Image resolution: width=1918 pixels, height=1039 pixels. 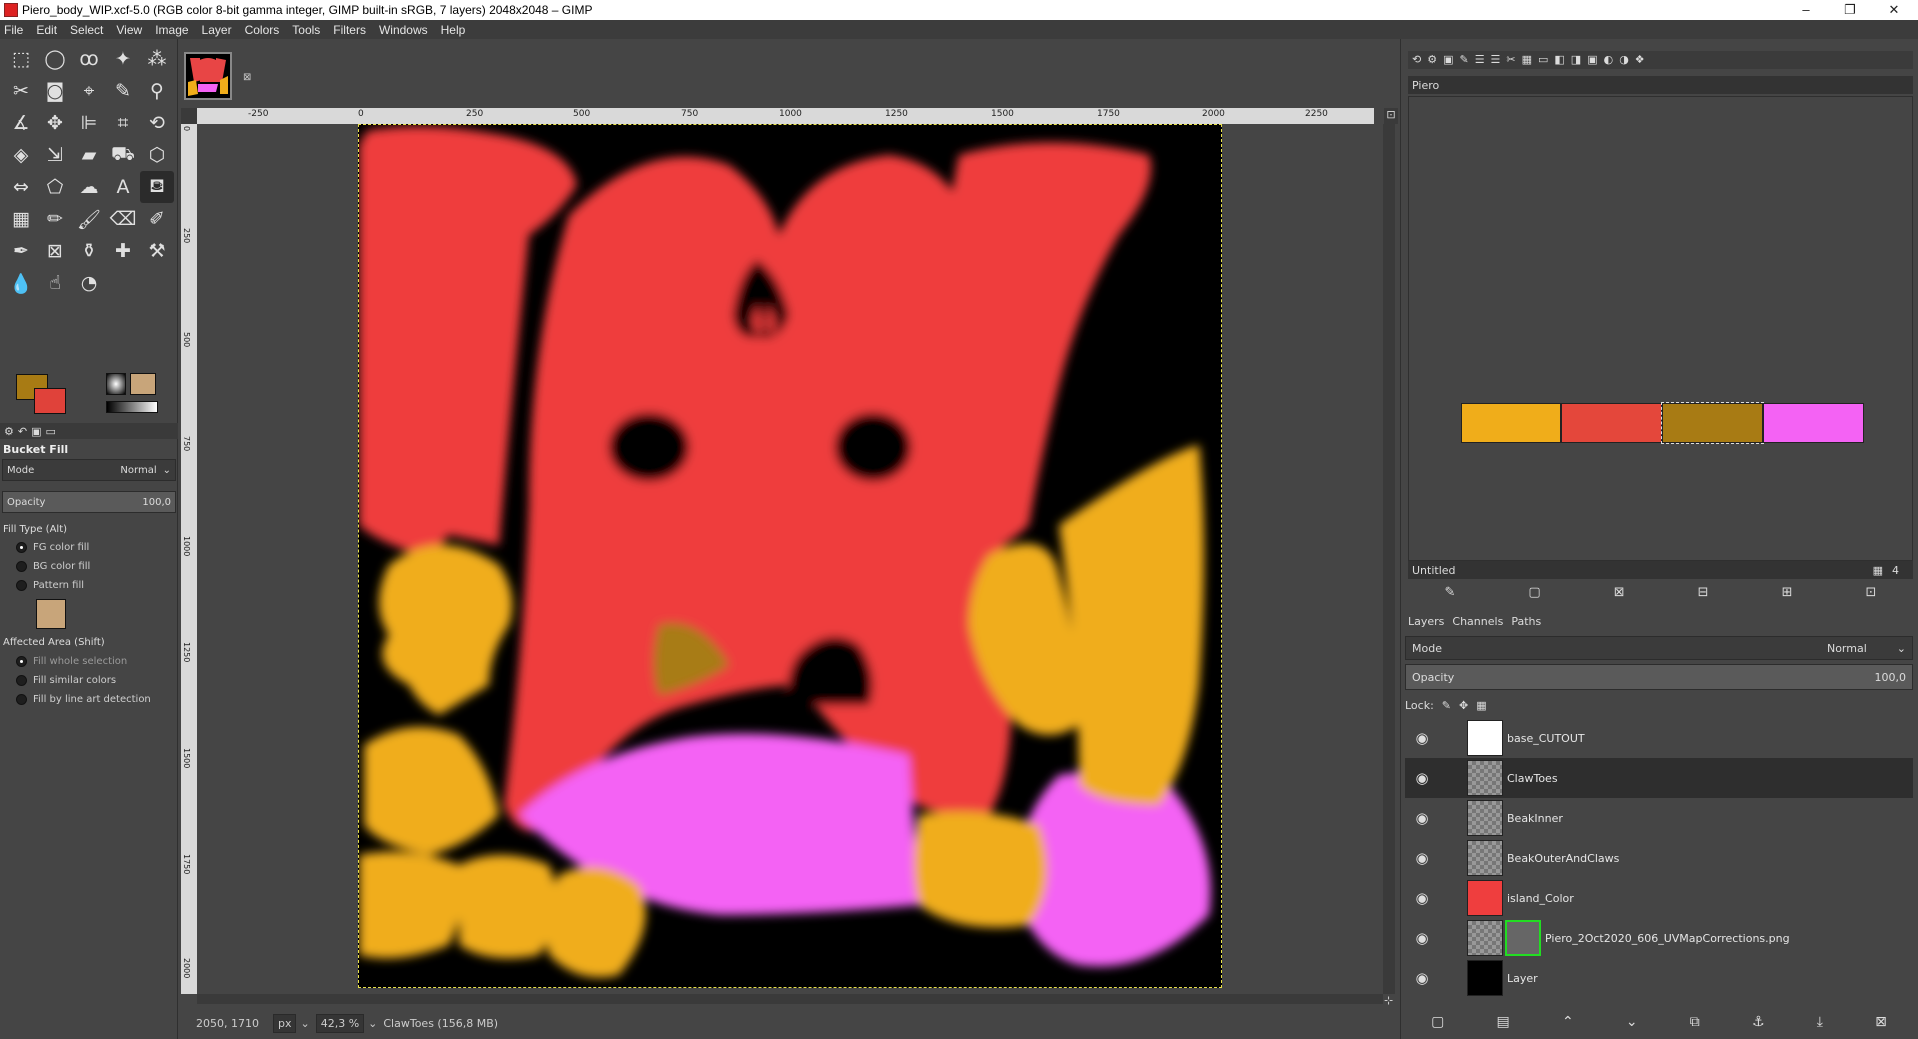 What do you see at coordinates (1787, 592) in the screenshot?
I see `zoom-in-icon: ⊞` at bounding box center [1787, 592].